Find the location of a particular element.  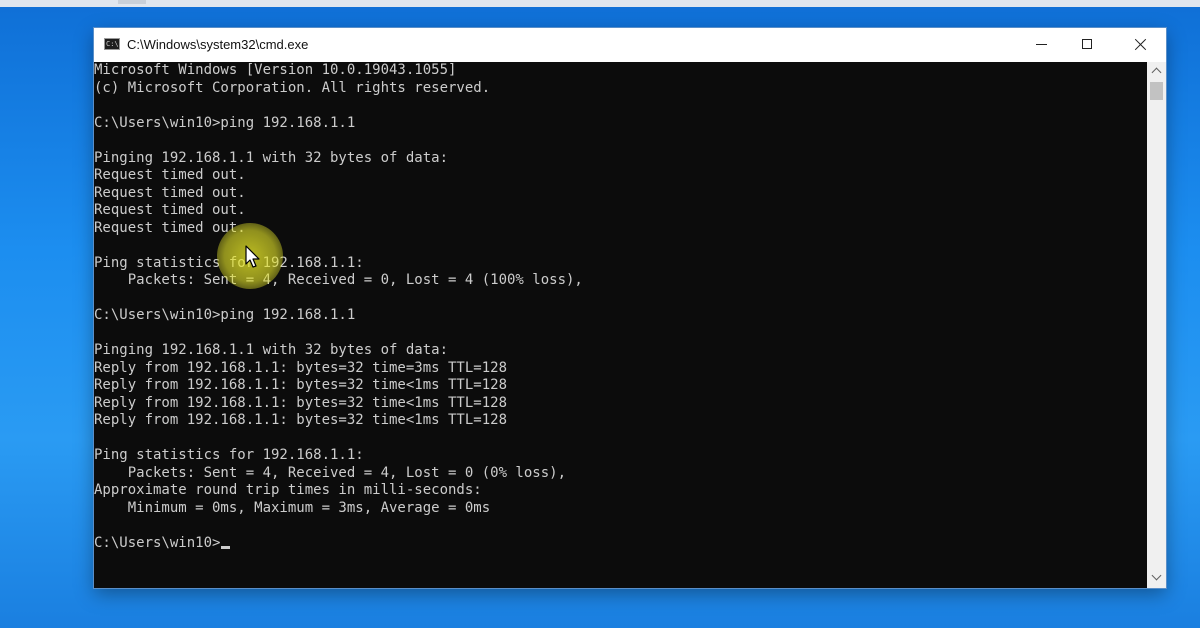

text-cursor is located at coordinates (226, 547).